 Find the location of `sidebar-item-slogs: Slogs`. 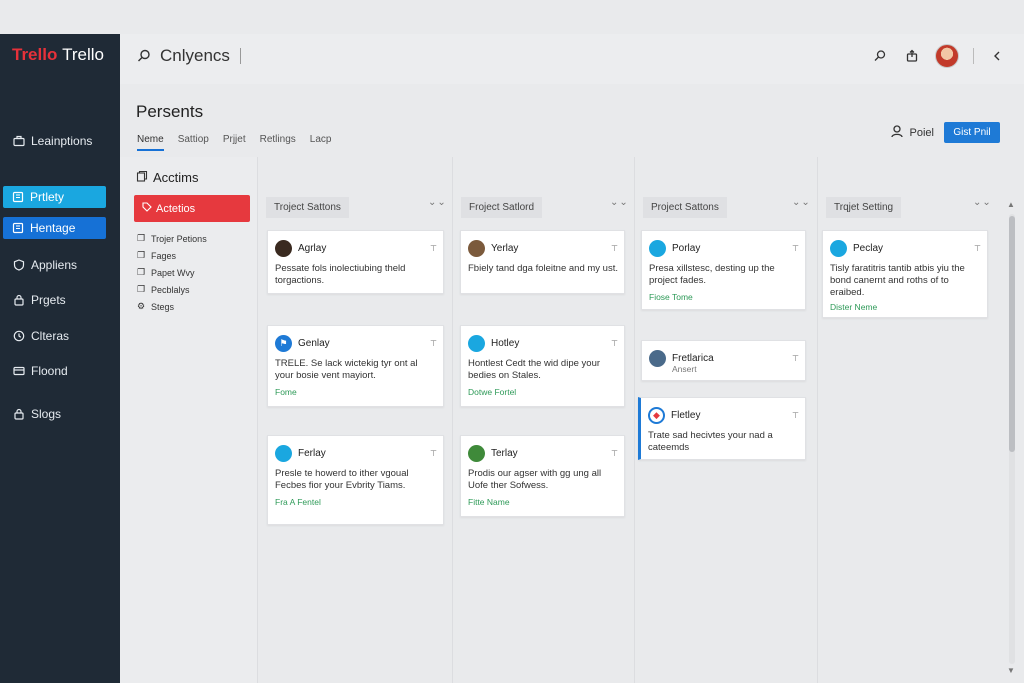

sidebar-item-slogs: Slogs is located at coordinates (62, 414).